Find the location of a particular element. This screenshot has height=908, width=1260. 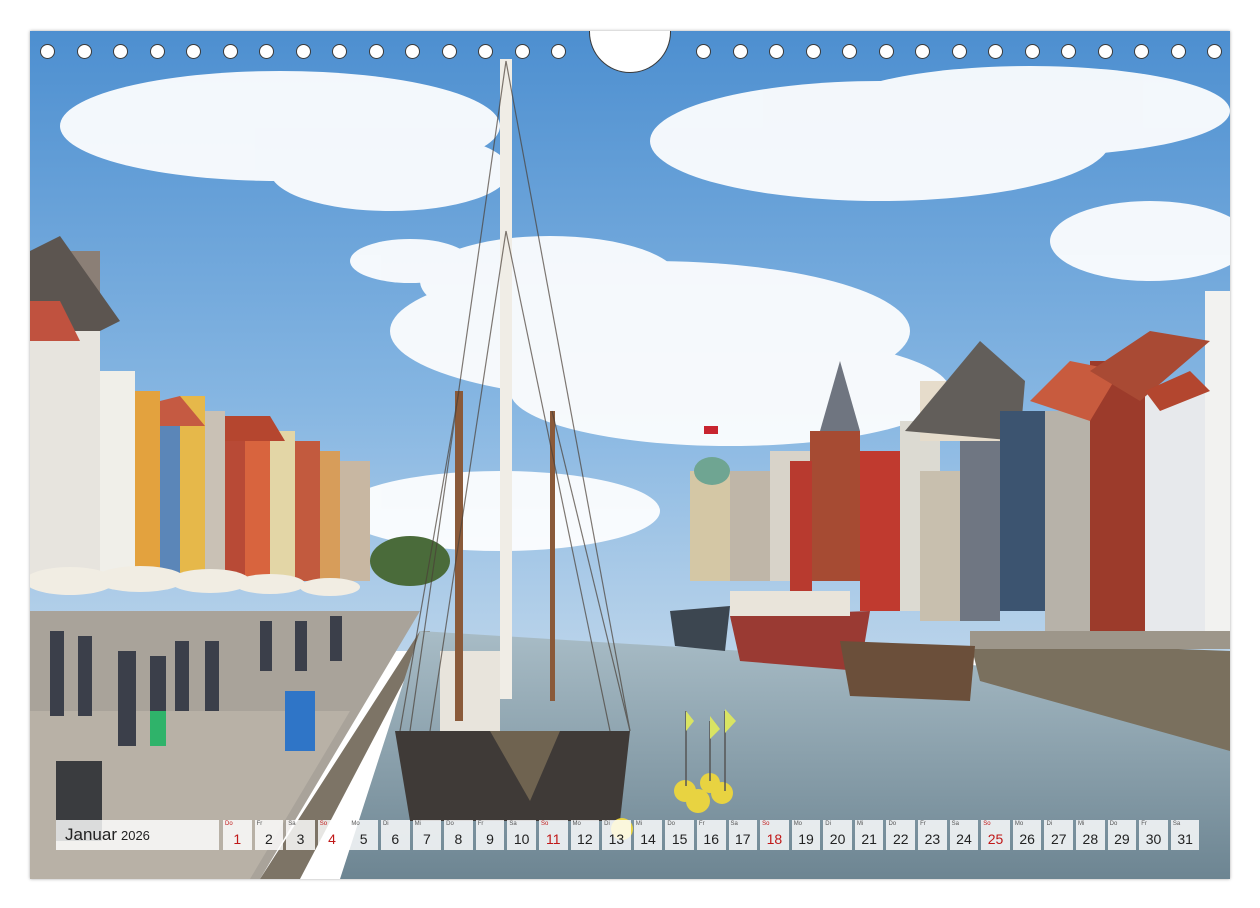

day-cell: Mo 12 is located at coordinates (585, 835).